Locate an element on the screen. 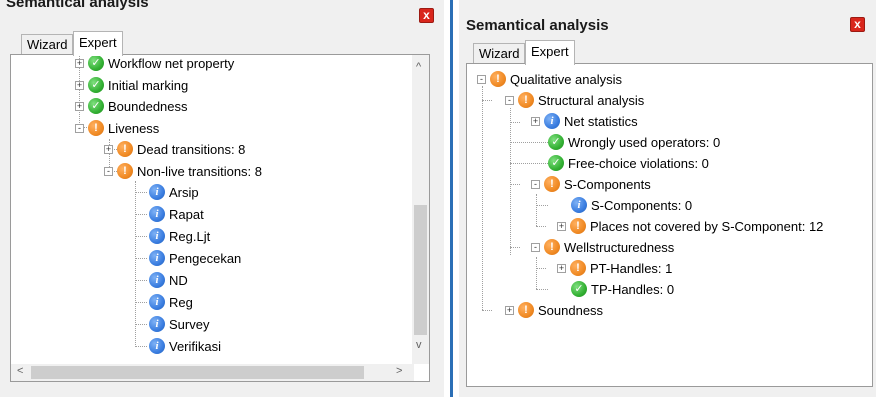  tree-node-dead-transitions: + ! Dead transitions: 8 is located at coordinates (174, 149).